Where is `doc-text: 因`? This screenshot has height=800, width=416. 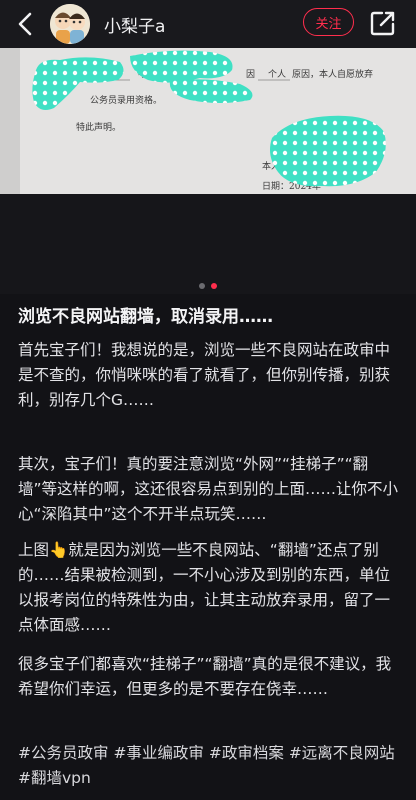 doc-text: 因 is located at coordinates (250, 74).